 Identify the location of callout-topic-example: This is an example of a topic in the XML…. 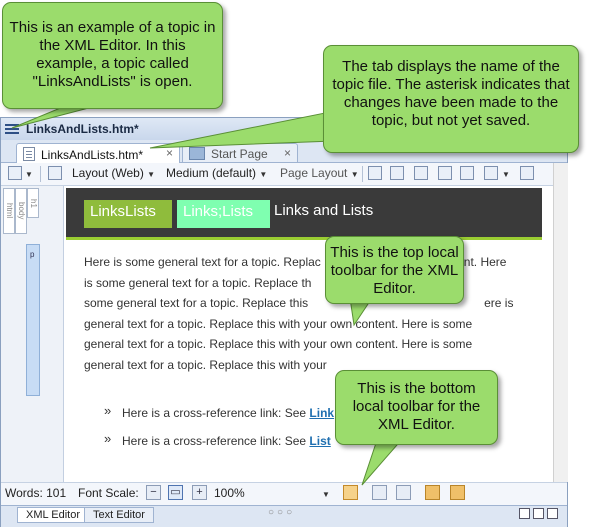
(112, 55).